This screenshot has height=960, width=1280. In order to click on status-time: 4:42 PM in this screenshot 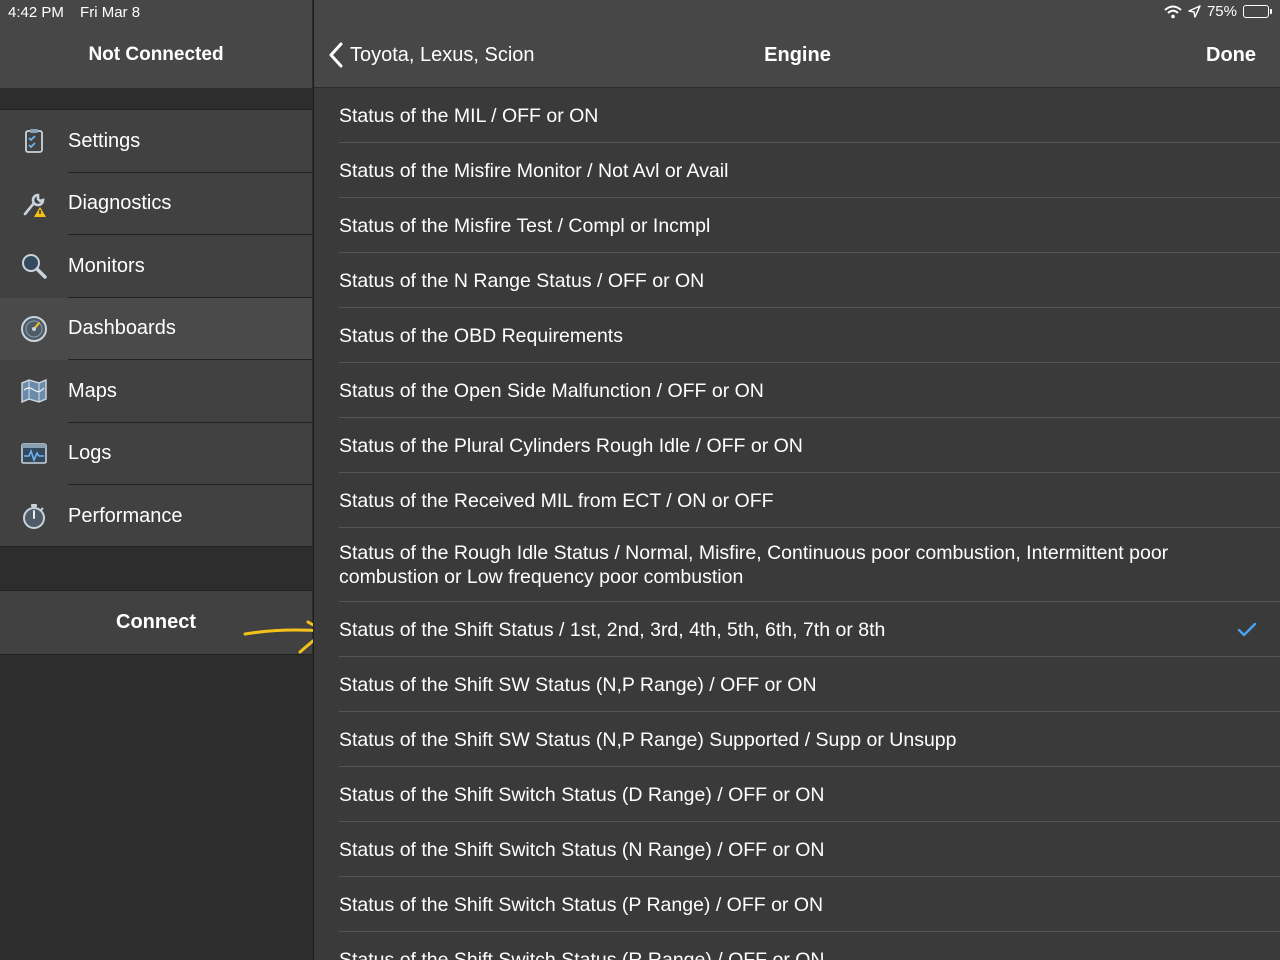, I will do `click(36, 12)`.